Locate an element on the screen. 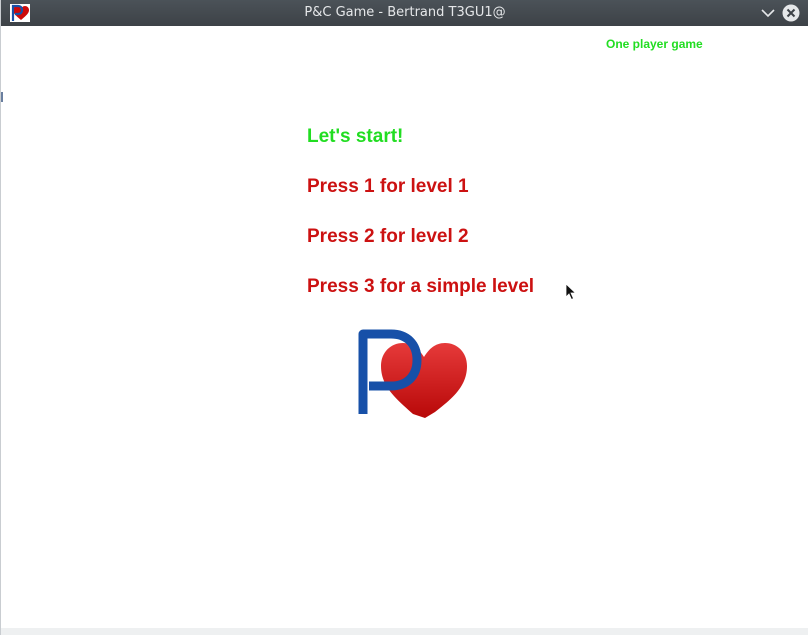 Image resolution: width=808 pixels, height=635 pixels. game-mode-label: One player game is located at coordinates (654, 44).